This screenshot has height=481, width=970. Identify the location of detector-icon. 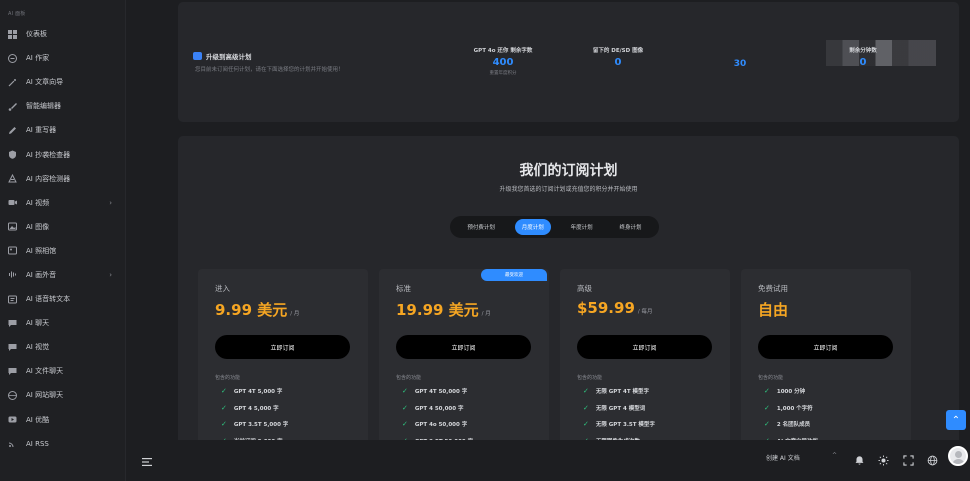
(12, 179).